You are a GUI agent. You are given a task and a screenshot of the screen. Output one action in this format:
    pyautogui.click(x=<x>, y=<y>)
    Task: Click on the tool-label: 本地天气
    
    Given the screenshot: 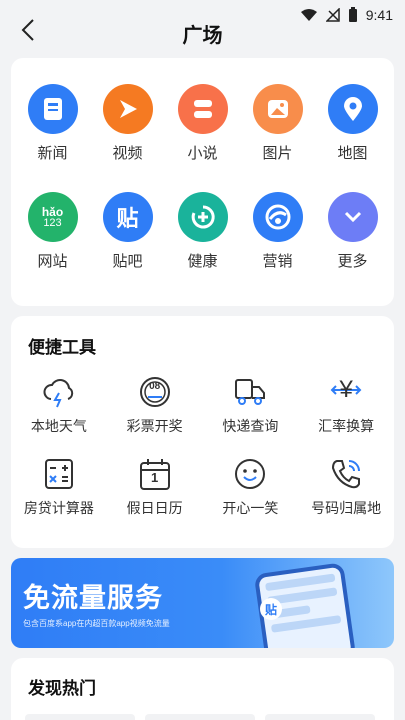 What is the action you would take?
    pyautogui.click(x=58, y=426)
    